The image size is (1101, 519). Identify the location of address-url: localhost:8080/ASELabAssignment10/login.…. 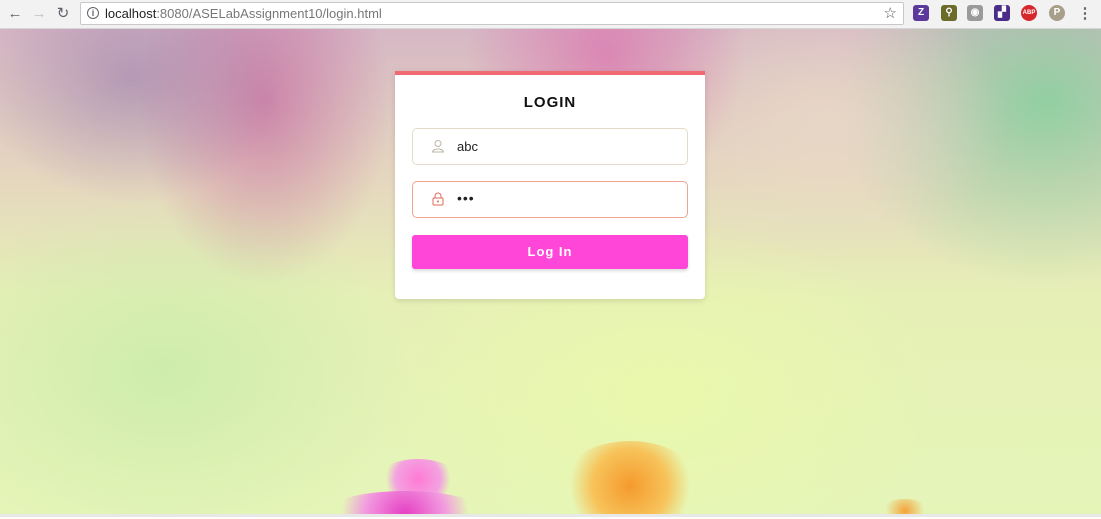
(243, 13).